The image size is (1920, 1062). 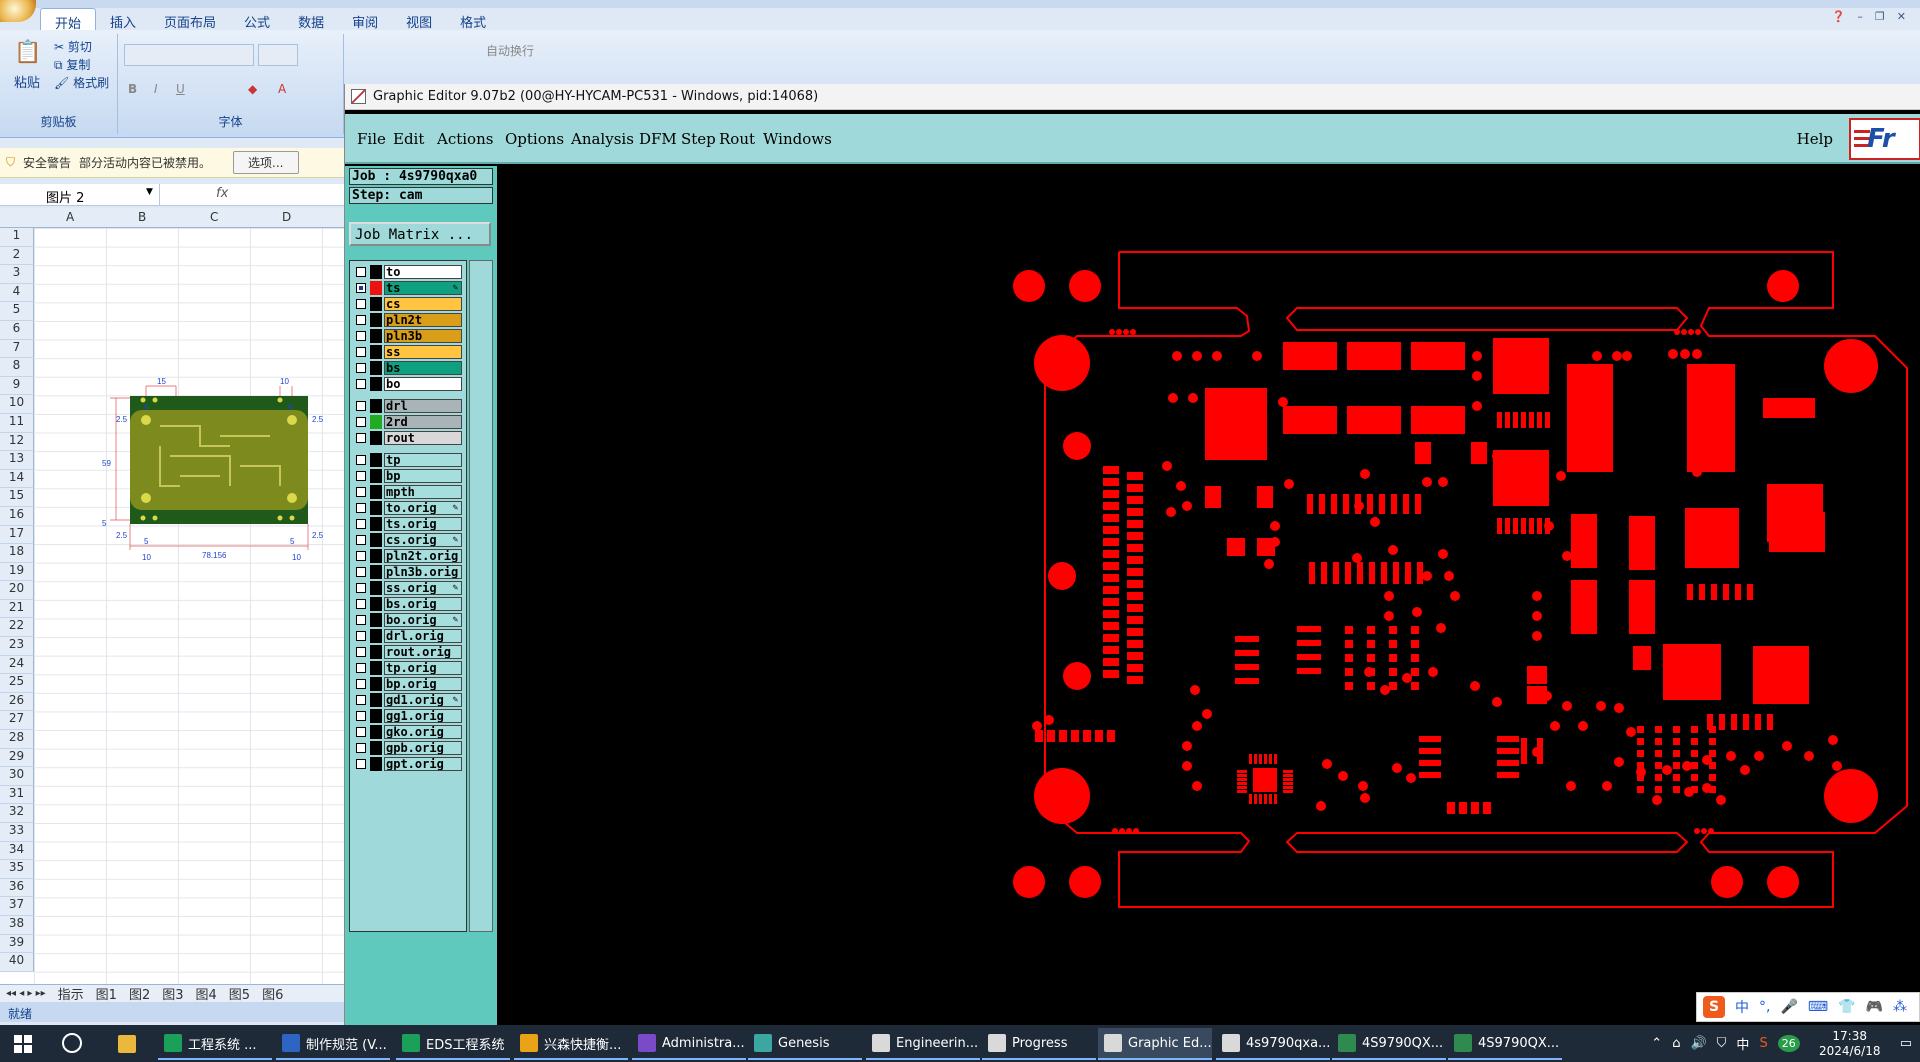 I want to click on name-box: 图片 2, so click(x=80, y=195).